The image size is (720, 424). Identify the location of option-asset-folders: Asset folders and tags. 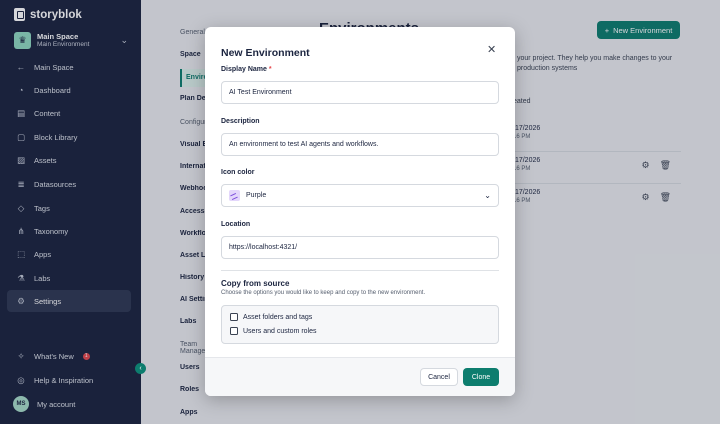
(271, 317).